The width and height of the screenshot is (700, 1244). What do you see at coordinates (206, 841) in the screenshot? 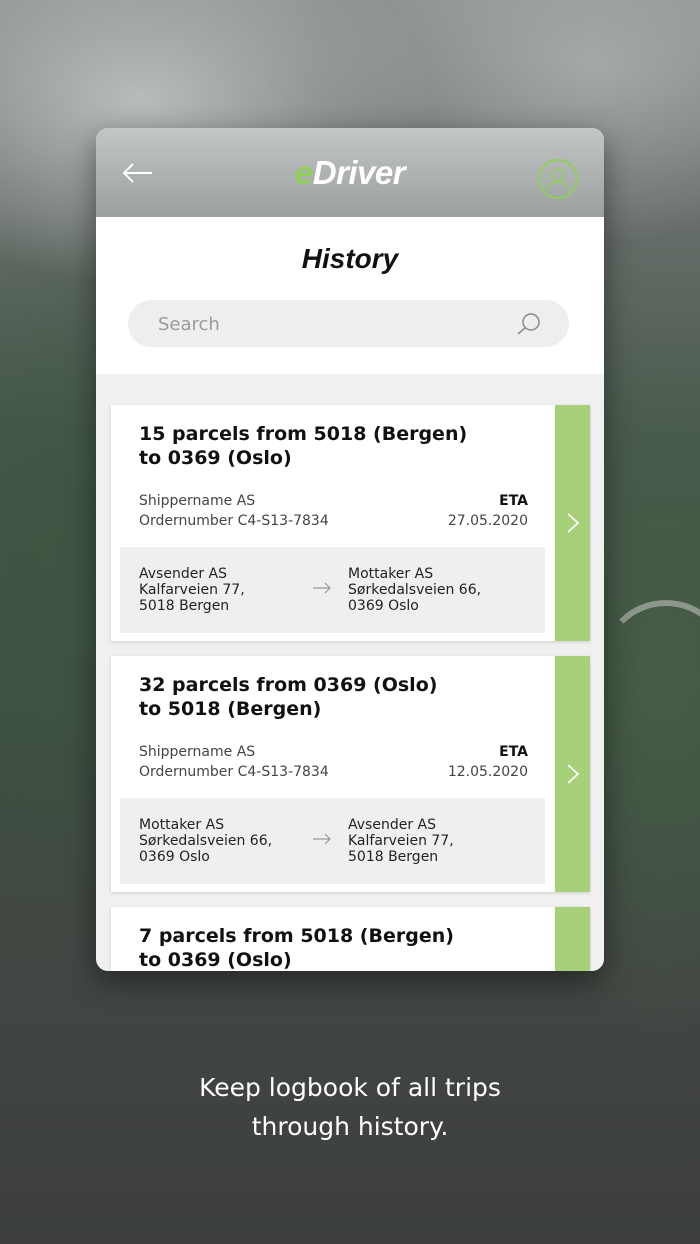
I see `from-street: Sørkedalsveien 66,` at bounding box center [206, 841].